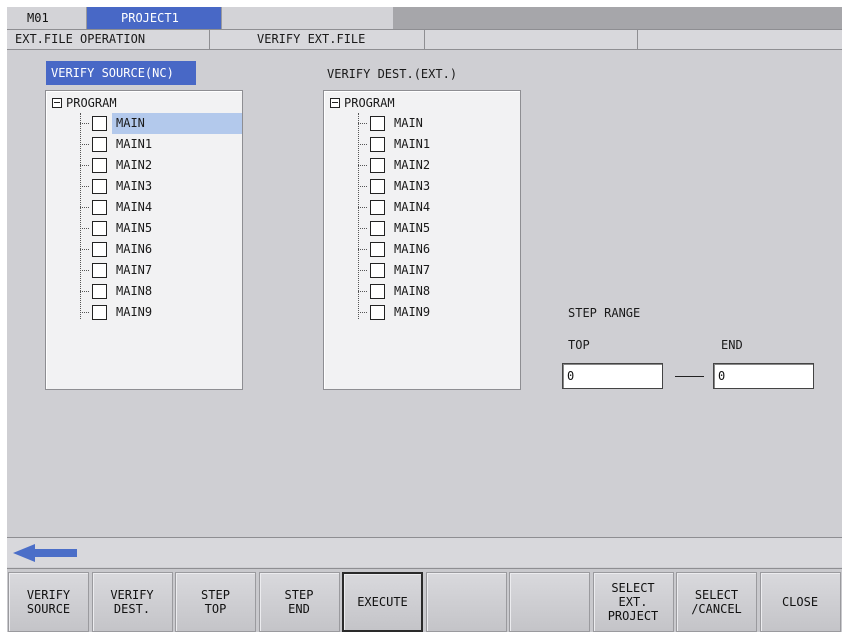 The image size is (845, 636). What do you see at coordinates (412, 312) in the screenshot?
I see `dest-tree-item-label: MAIN9` at bounding box center [412, 312].